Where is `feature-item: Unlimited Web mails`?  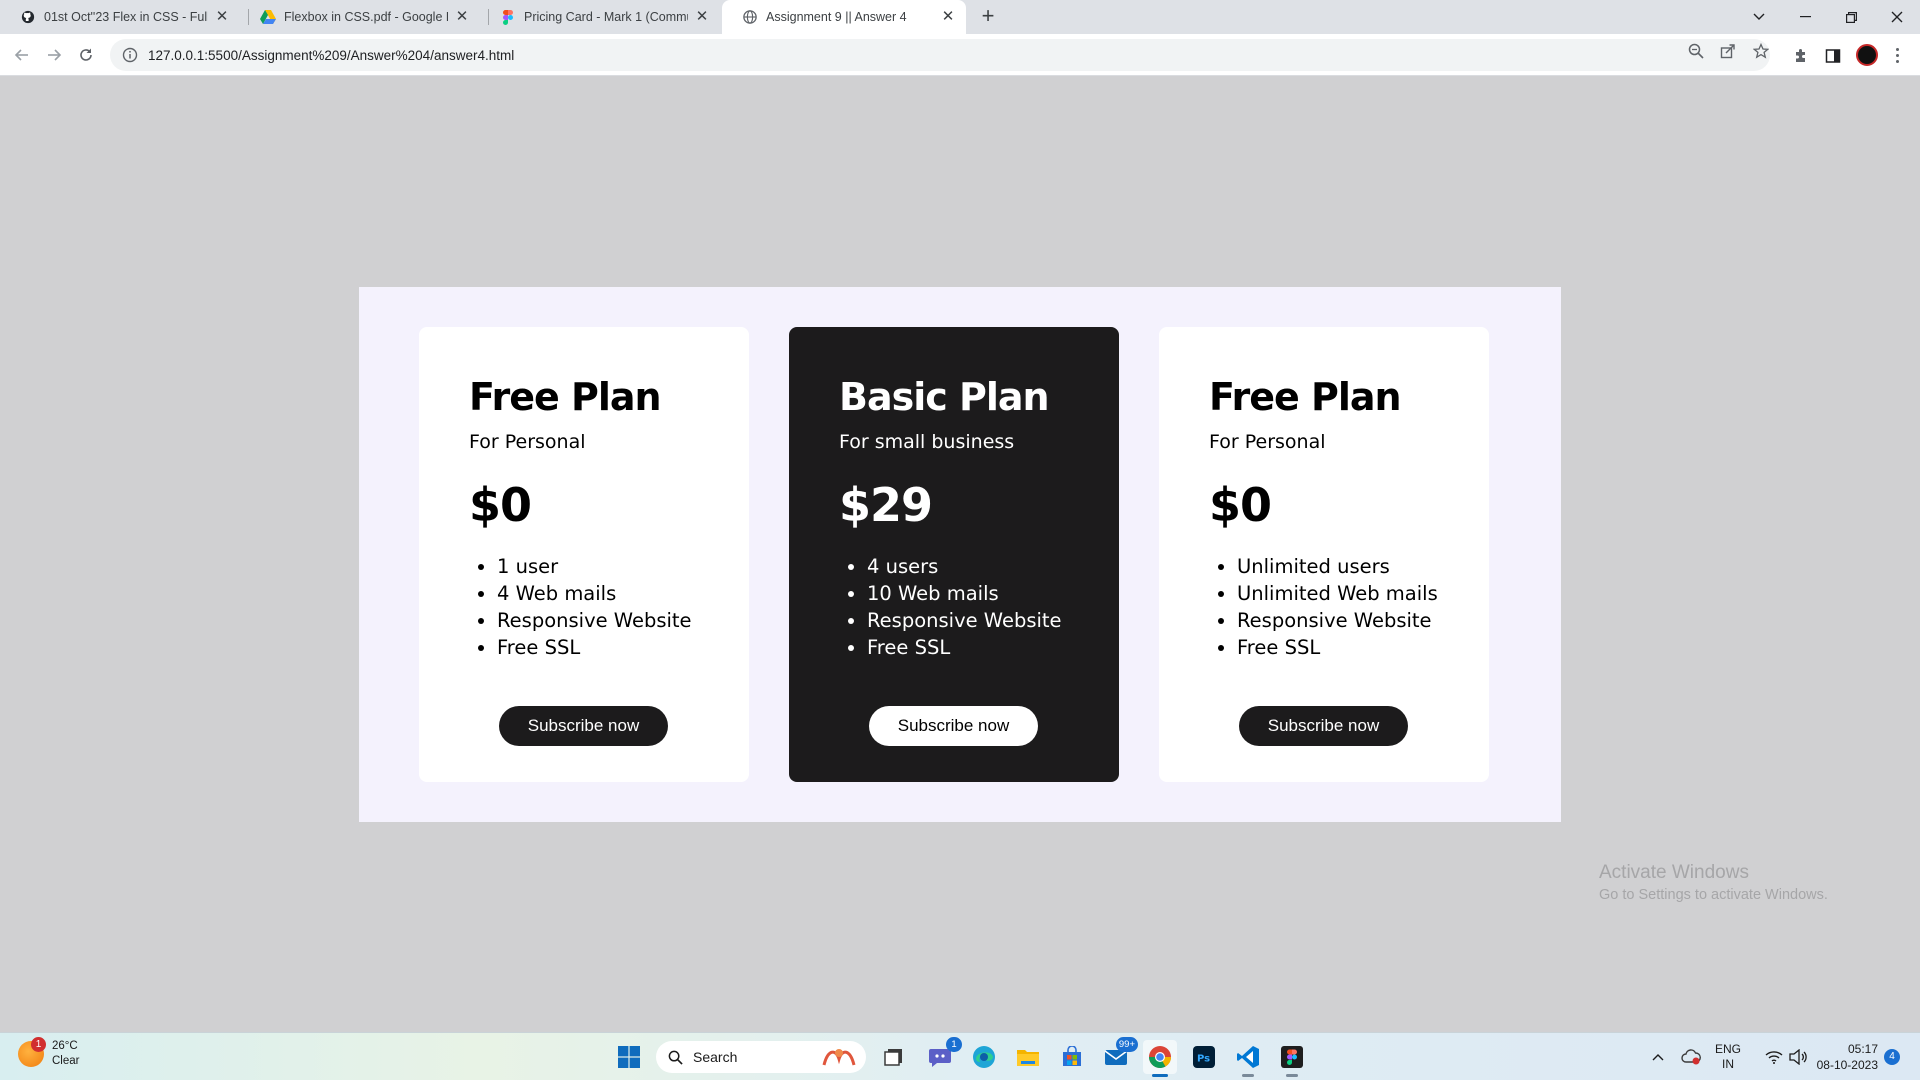 feature-item: Unlimited Web mails is located at coordinates (1363, 593).